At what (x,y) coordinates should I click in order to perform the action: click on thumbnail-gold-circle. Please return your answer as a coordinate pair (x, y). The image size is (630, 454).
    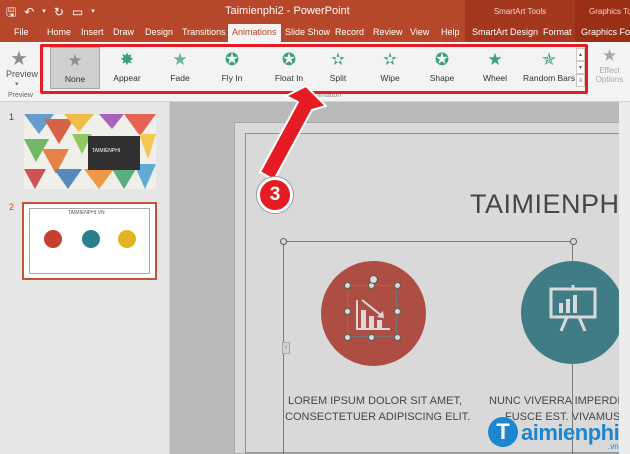
    Looking at the image, I should click on (127, 239).